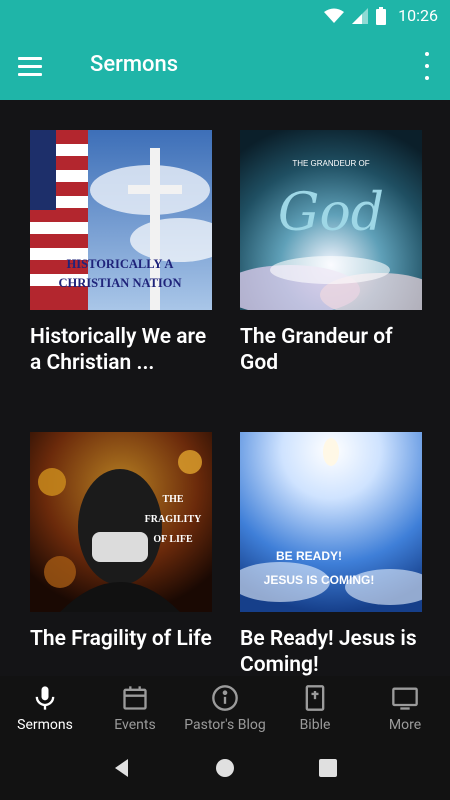  I want to click on svg-text: JESUS IS COMING!, so click(319, 580).